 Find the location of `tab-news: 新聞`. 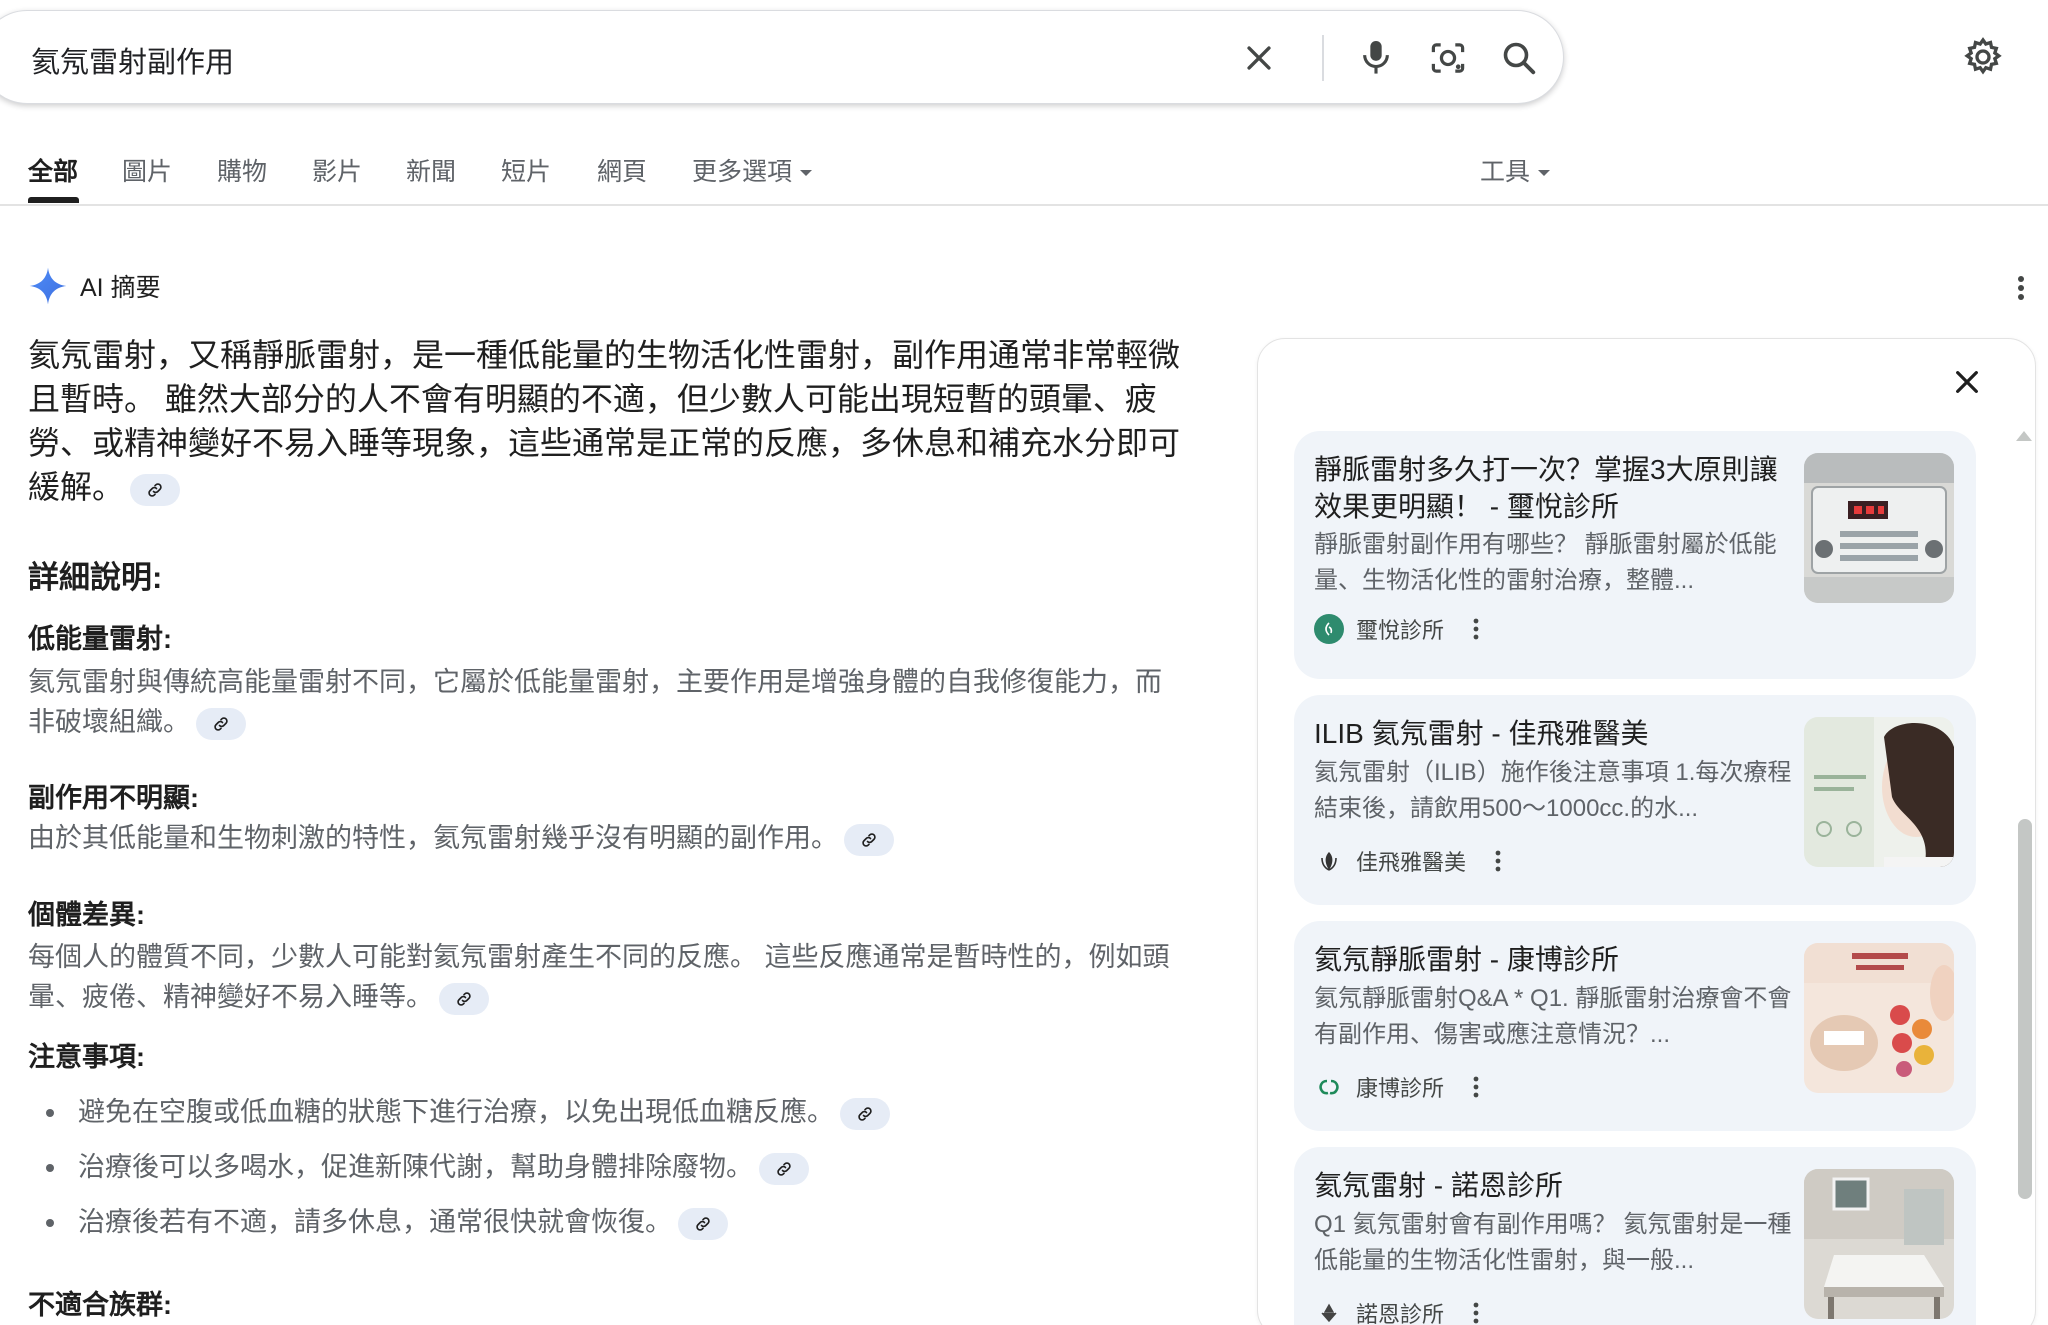

tab-news: 新聞 is located at coordinates (431, 170).